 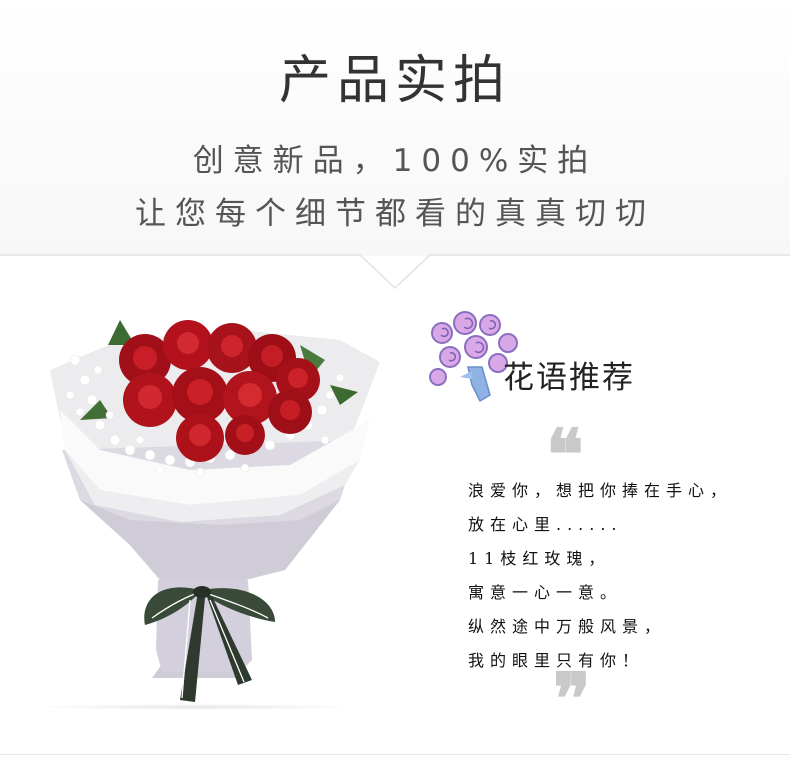 I want to click on bottom-divider, so click(x=395, y=754).